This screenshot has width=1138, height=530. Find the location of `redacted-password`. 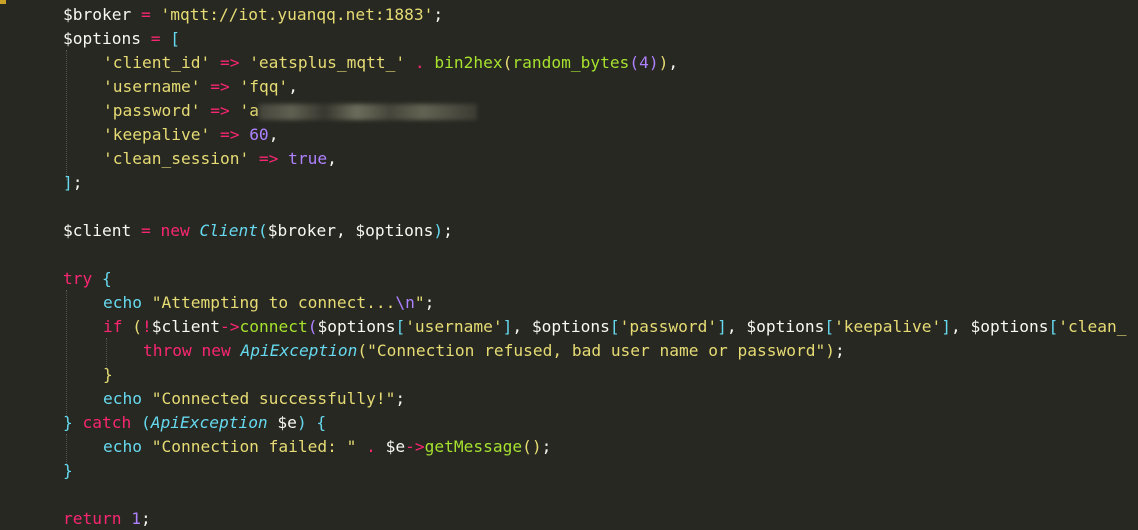

redacted-password is located at coordinates (367, 111).